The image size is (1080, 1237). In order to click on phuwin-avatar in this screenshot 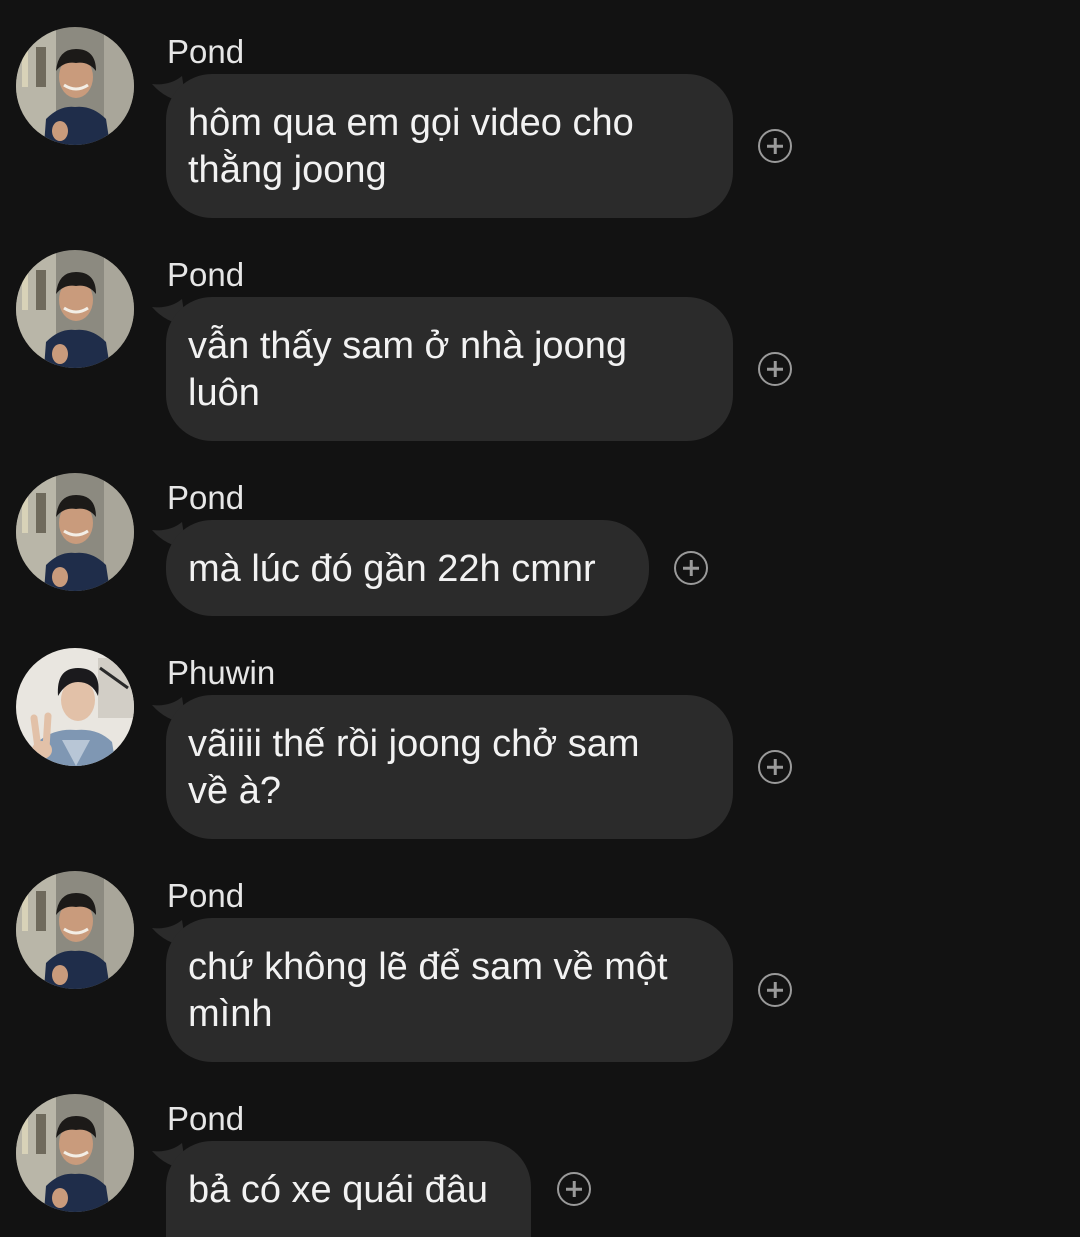, I will do `click(75, 707)`.